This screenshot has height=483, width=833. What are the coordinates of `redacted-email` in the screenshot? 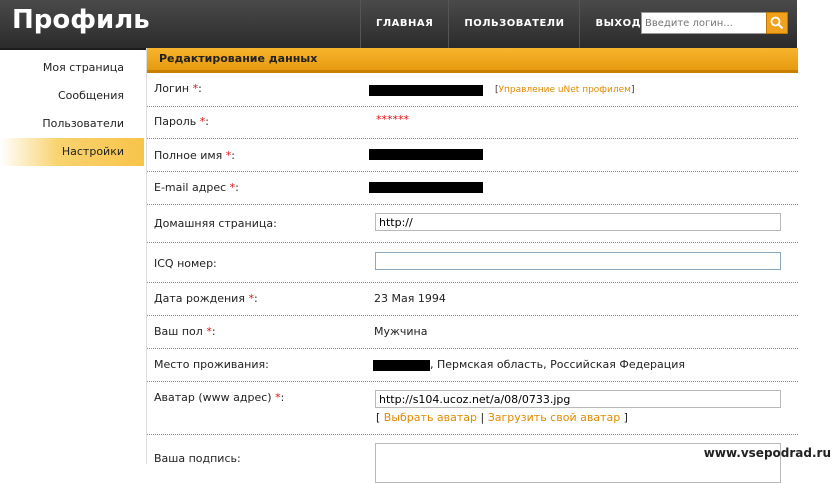 It's located at (426, 187).